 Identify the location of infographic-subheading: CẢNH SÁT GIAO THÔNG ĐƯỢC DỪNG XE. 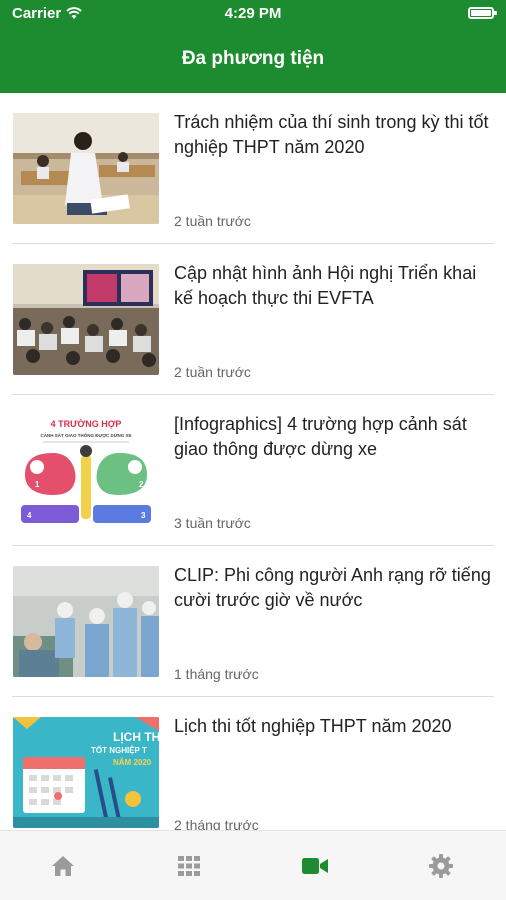
(85, 434).